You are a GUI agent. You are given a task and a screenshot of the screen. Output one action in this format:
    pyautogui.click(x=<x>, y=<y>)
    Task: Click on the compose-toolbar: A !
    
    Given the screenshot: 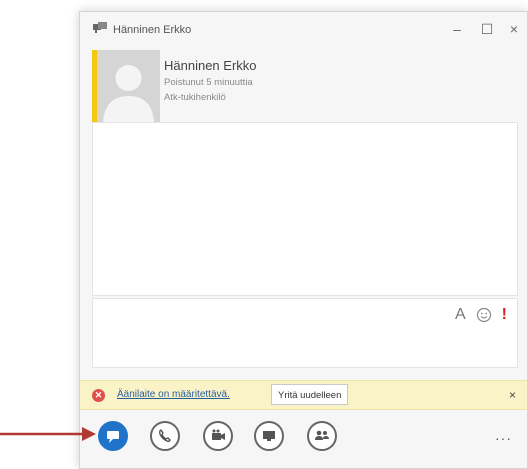 What is the action you would take?
    pyautogui.click(x=481, y=315)
    